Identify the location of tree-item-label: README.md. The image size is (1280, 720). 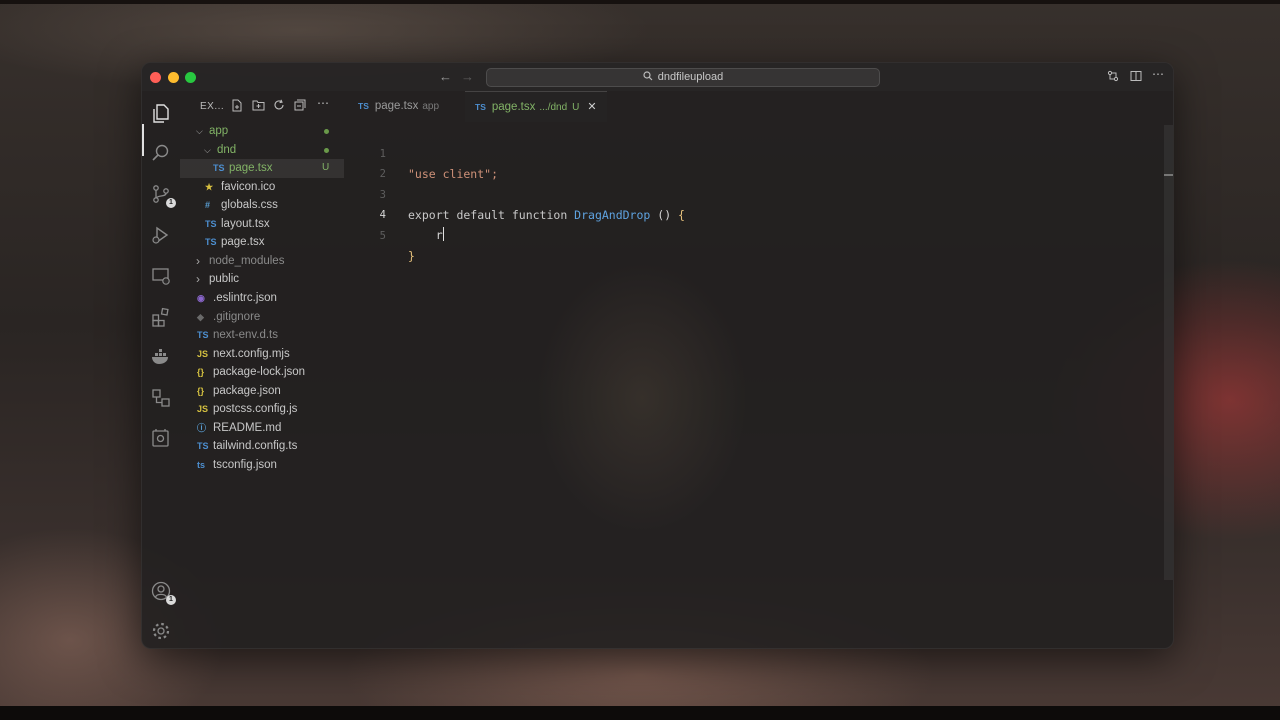
(247, 427).